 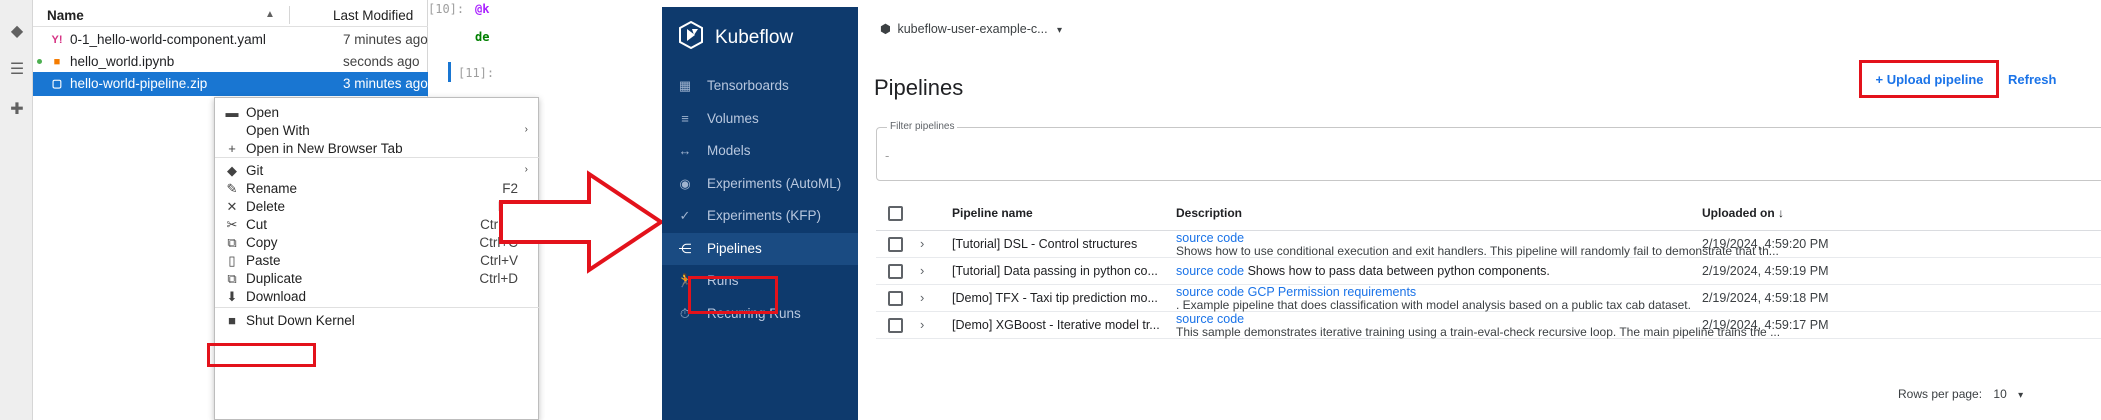 What do you see at coordinates (1765, 271) in the screenshot?
I see `uploaded-on-cell: 2/19/2024, 4:59:19 PM` at bounding box center [1765, 271].